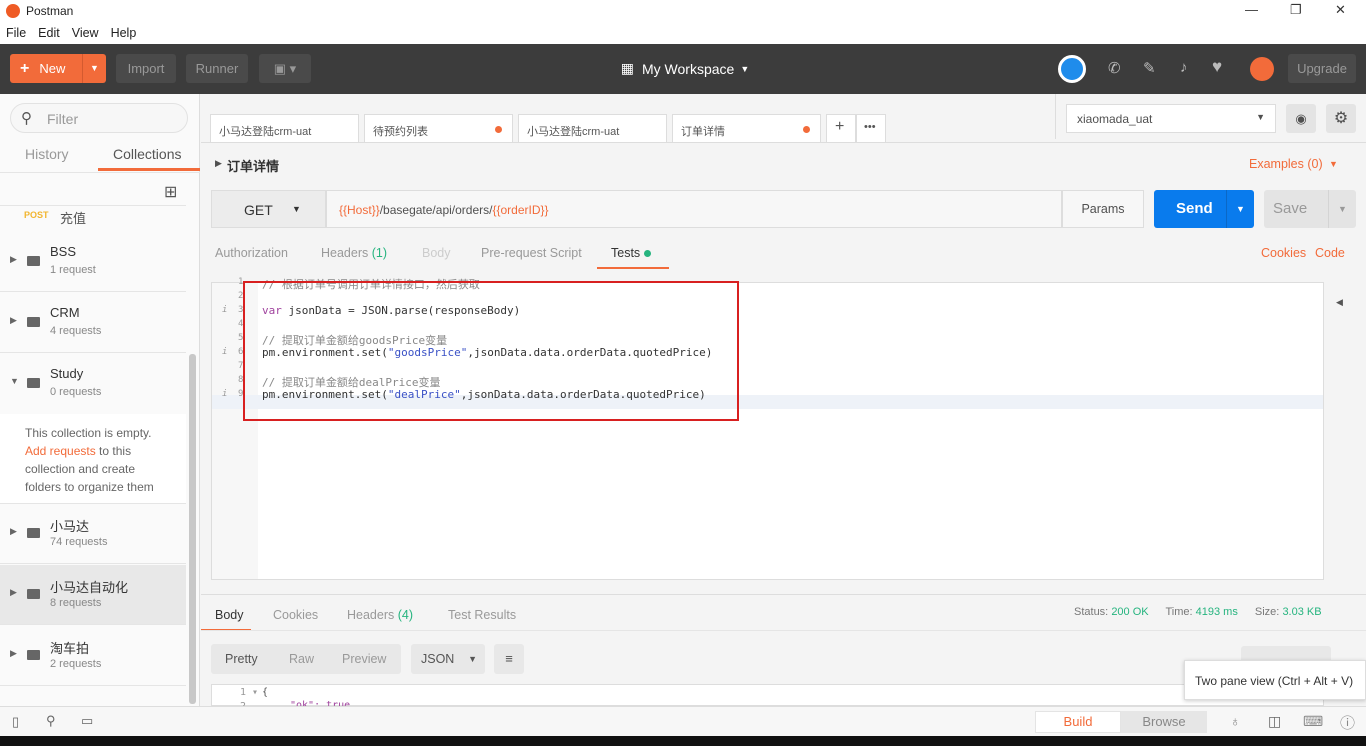 Image resolution: width=1366 pixels, height=746 pixels. I want to click on new-tab-button: +, so click(841, 128).